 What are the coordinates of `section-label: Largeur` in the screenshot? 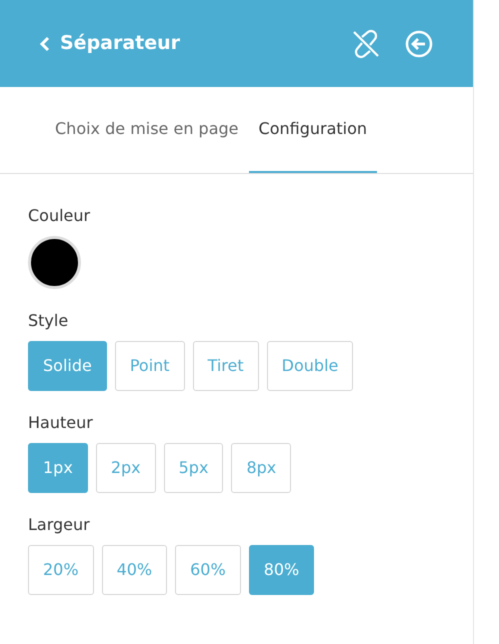 It's located at (59, 525).